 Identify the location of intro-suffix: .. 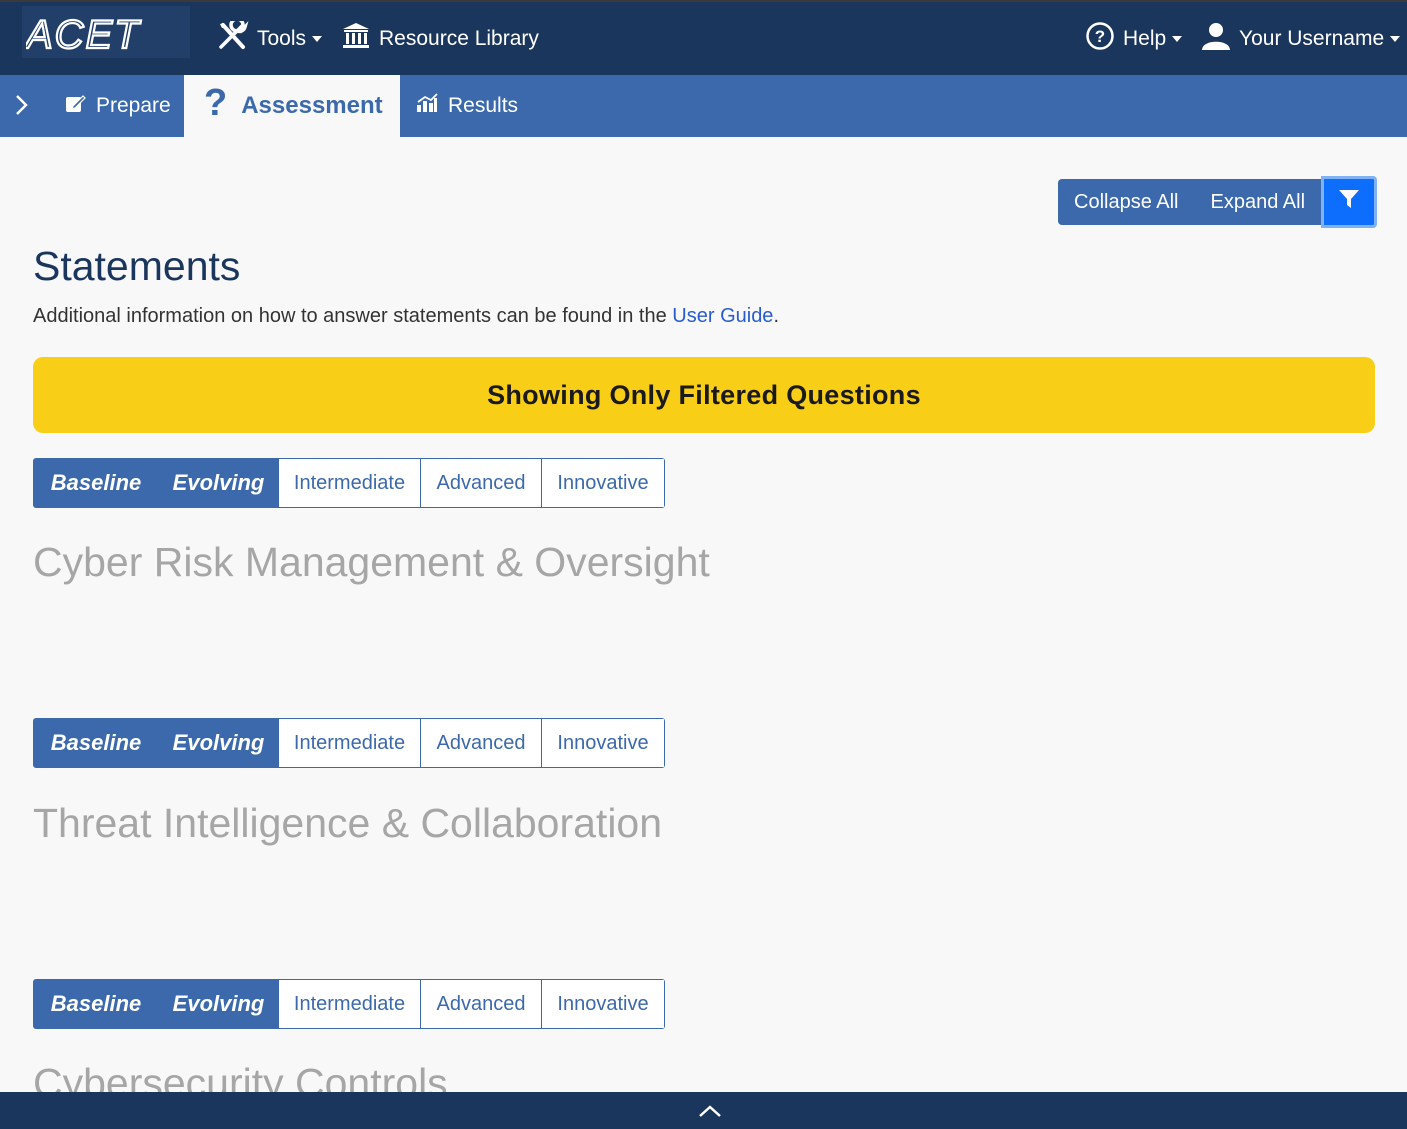
(776, 316).